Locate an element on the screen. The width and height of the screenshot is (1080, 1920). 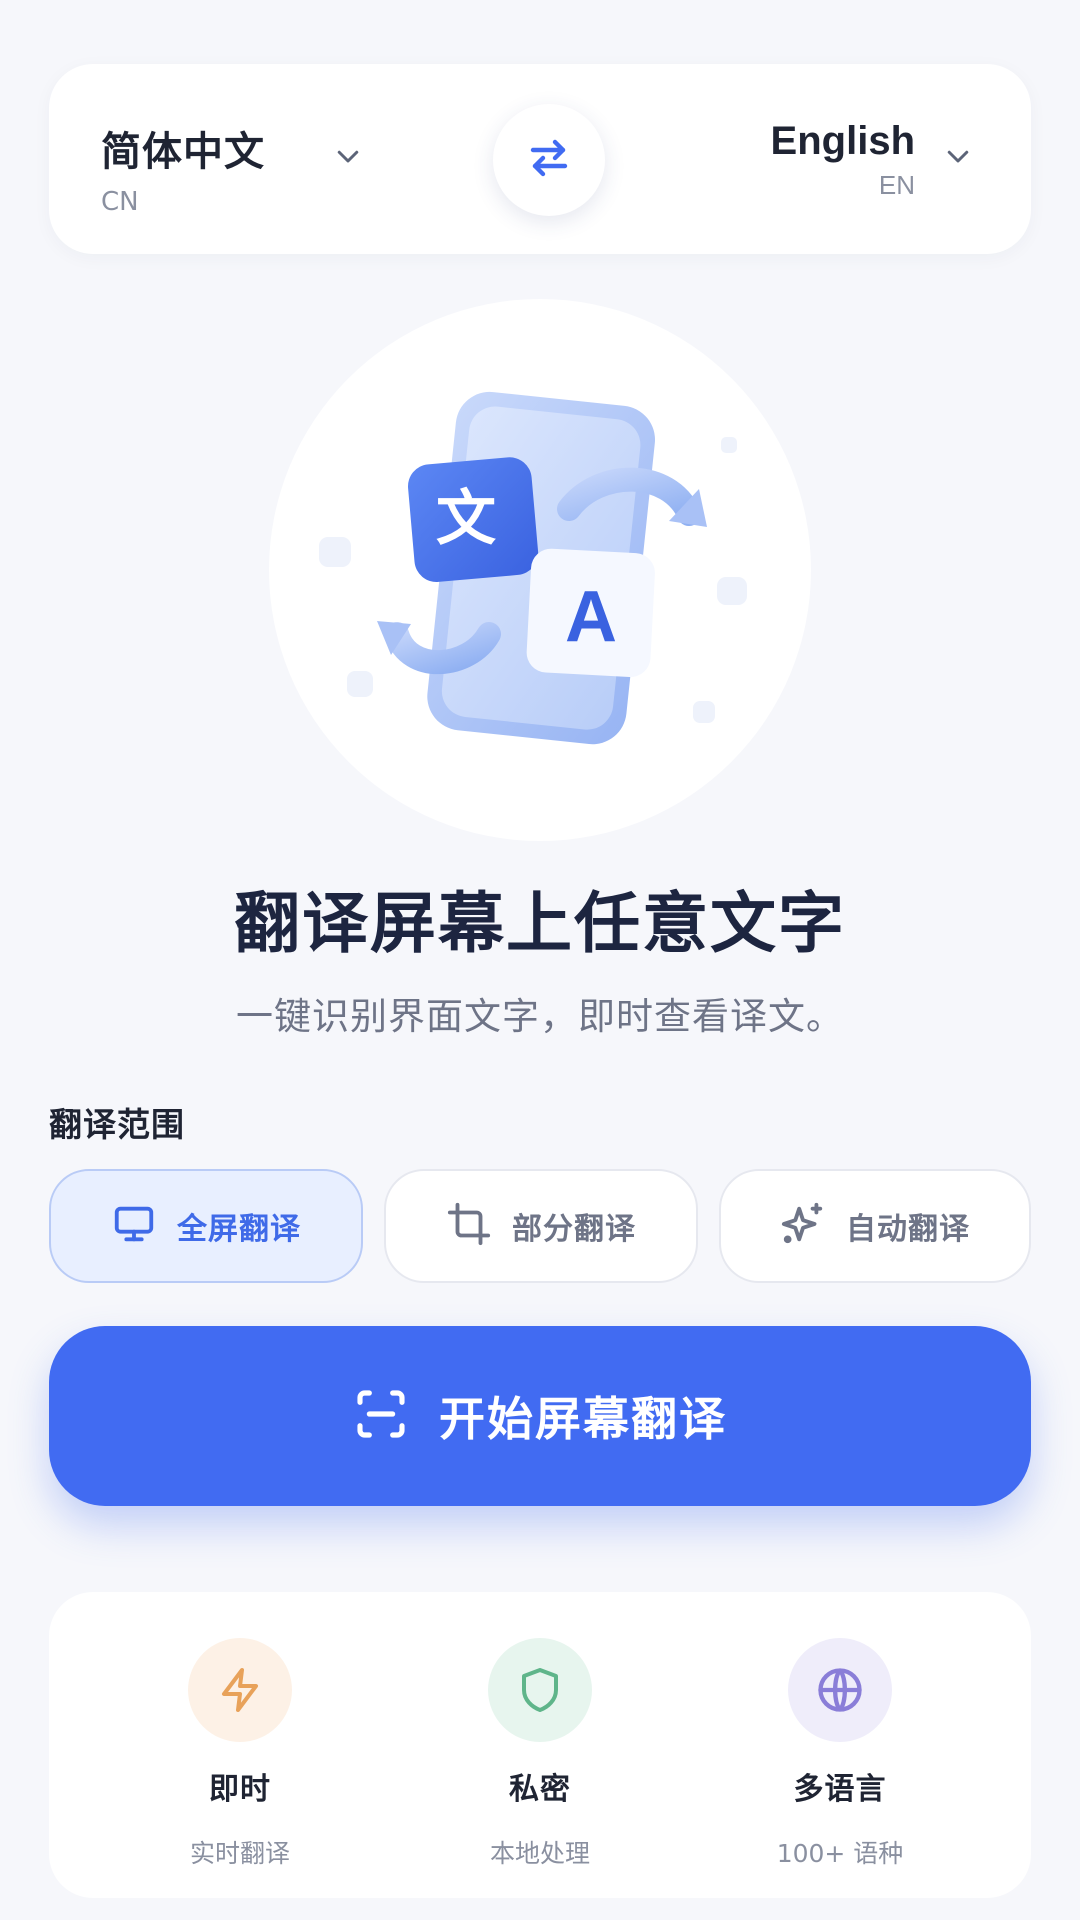
hero-illustration-circle: 文 A is located at coordinates (540, 570).